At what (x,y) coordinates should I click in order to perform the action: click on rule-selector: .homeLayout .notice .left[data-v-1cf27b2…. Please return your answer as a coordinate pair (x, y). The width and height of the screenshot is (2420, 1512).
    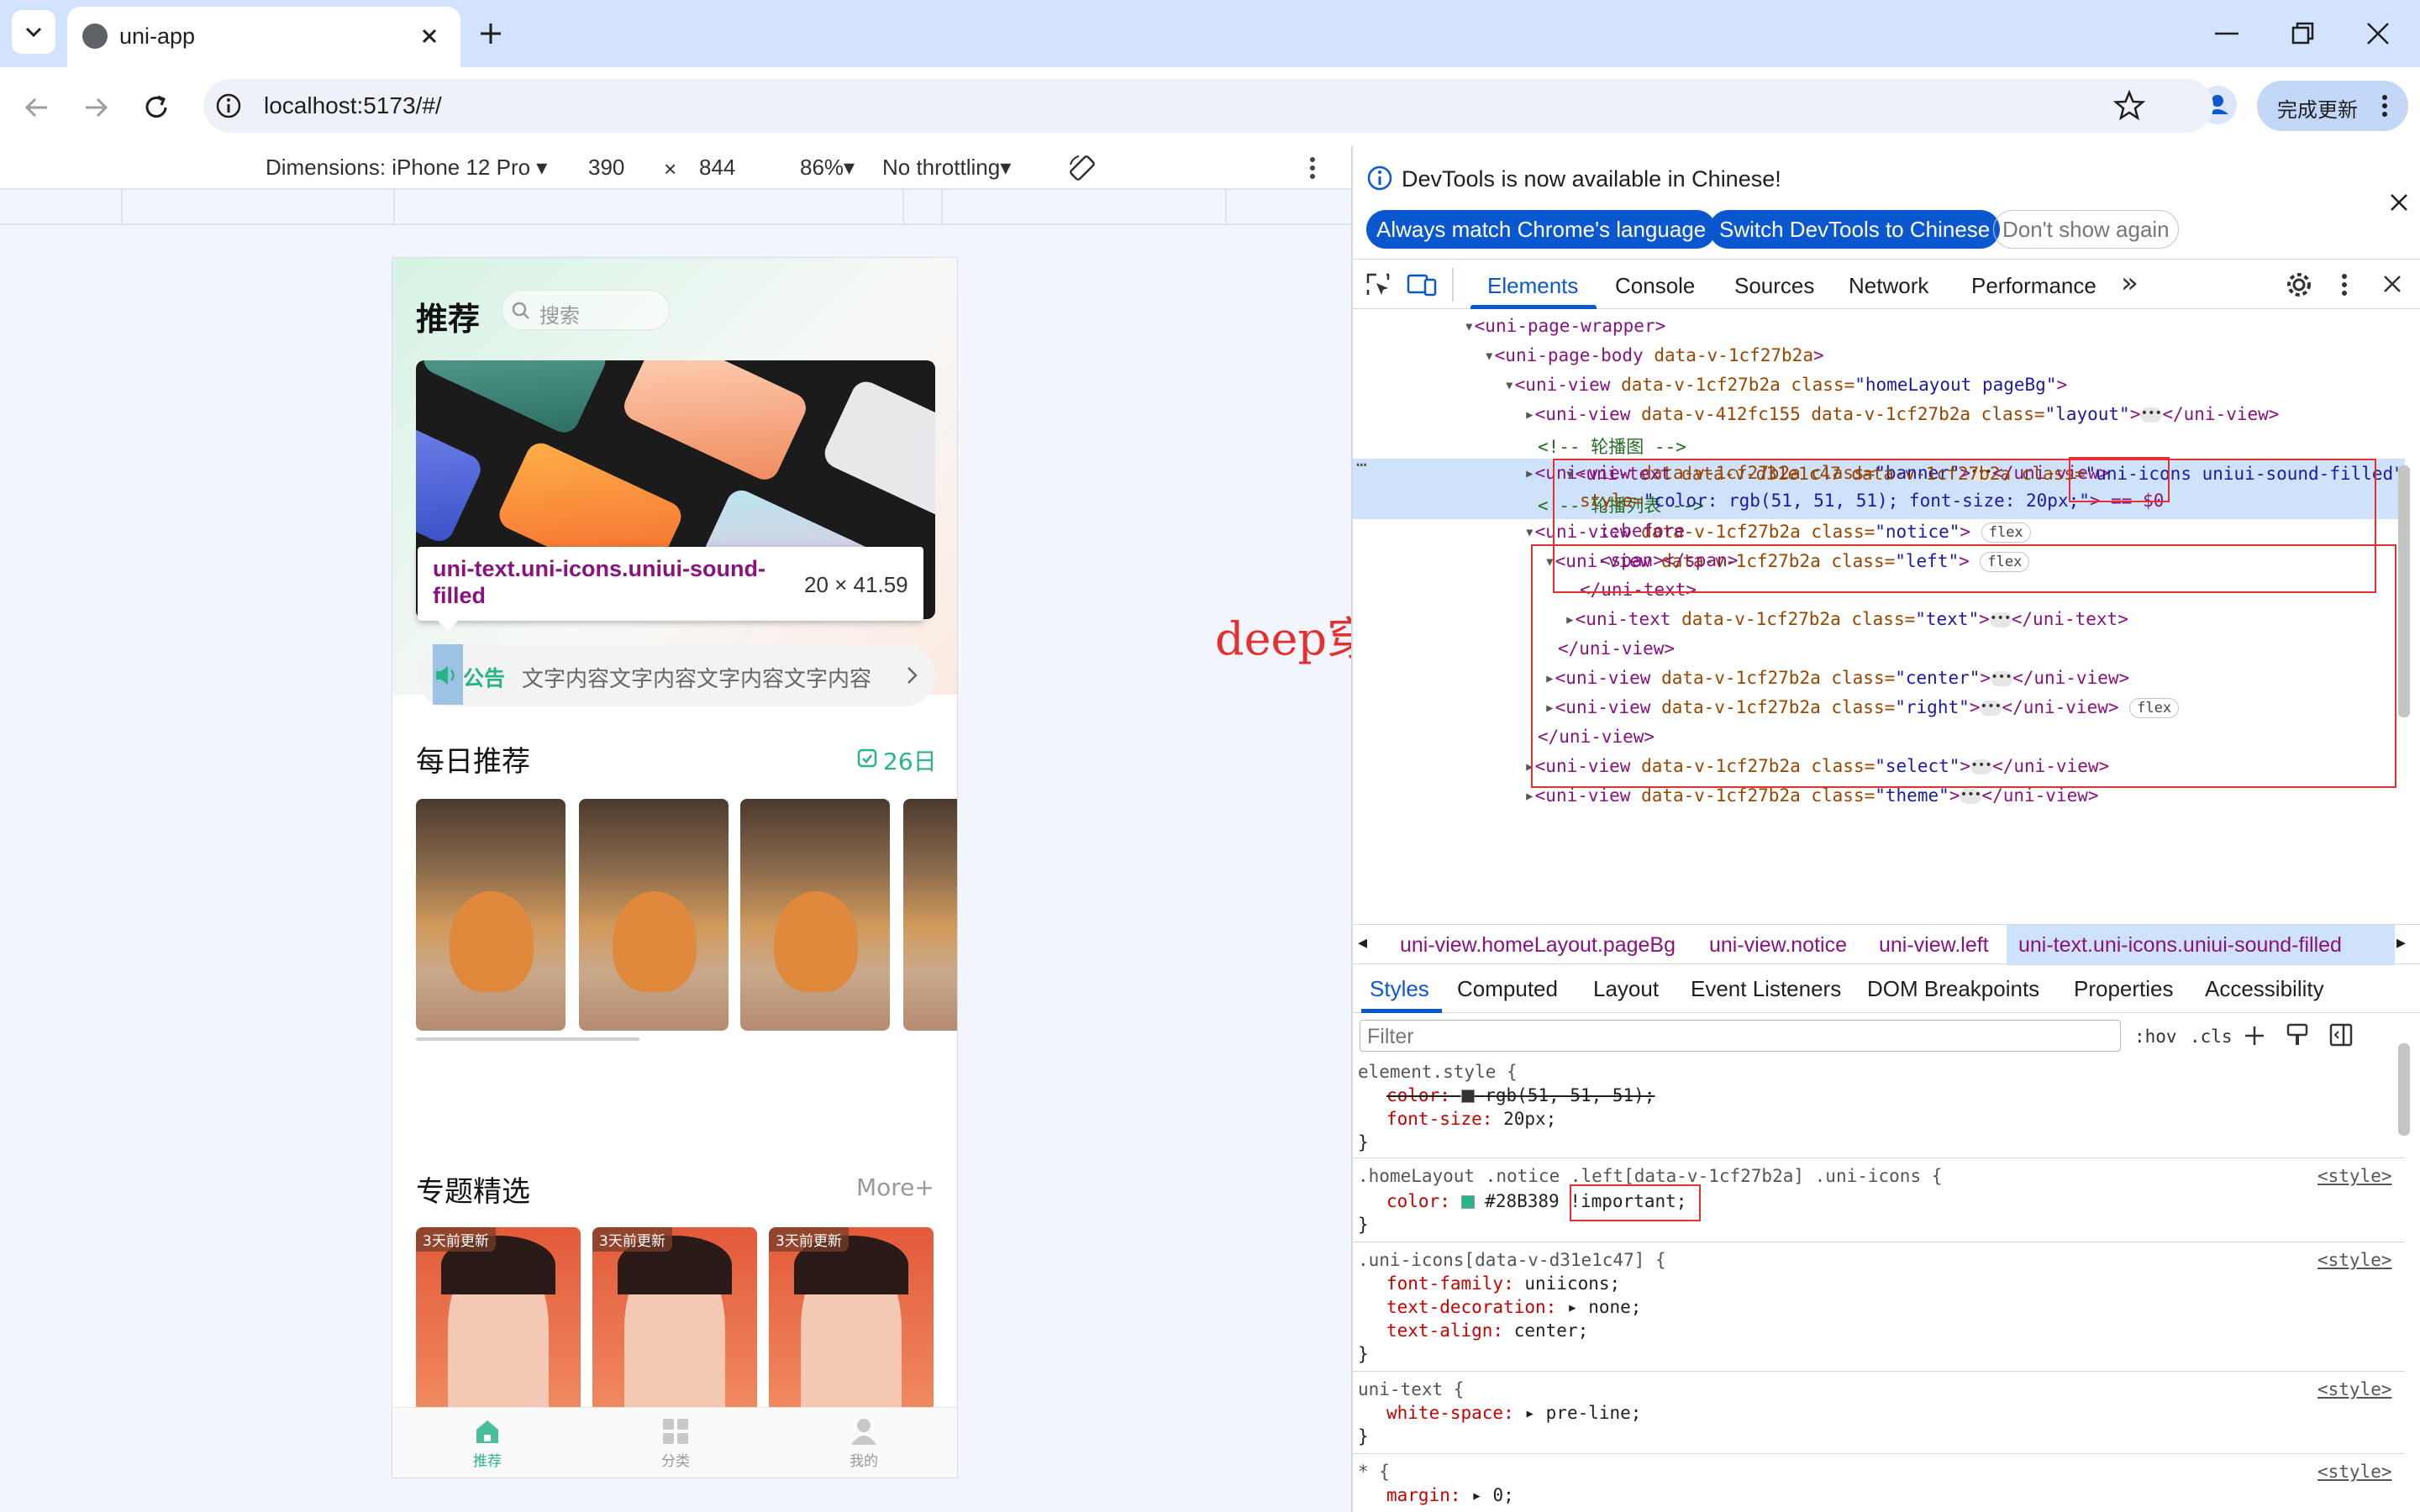
    Looking at the image, I should click on (1650, 1176).